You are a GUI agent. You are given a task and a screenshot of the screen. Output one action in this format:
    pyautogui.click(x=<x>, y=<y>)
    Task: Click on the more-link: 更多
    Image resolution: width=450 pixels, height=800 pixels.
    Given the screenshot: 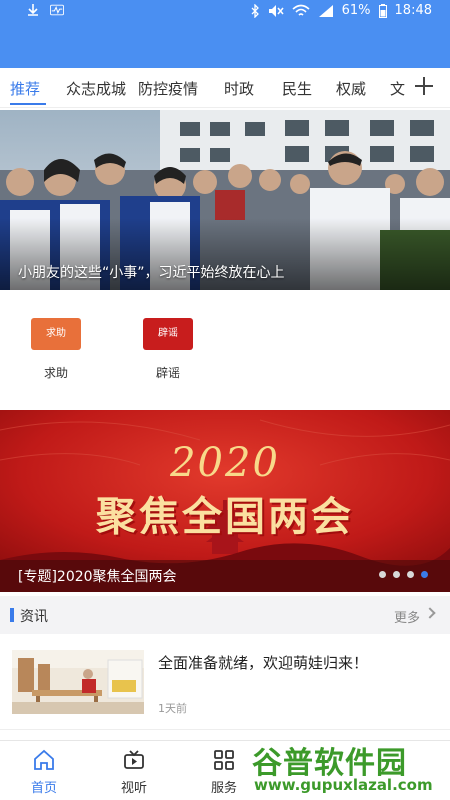 What is the action you would take?
    pyautogui.click(x=407, y=616)
    